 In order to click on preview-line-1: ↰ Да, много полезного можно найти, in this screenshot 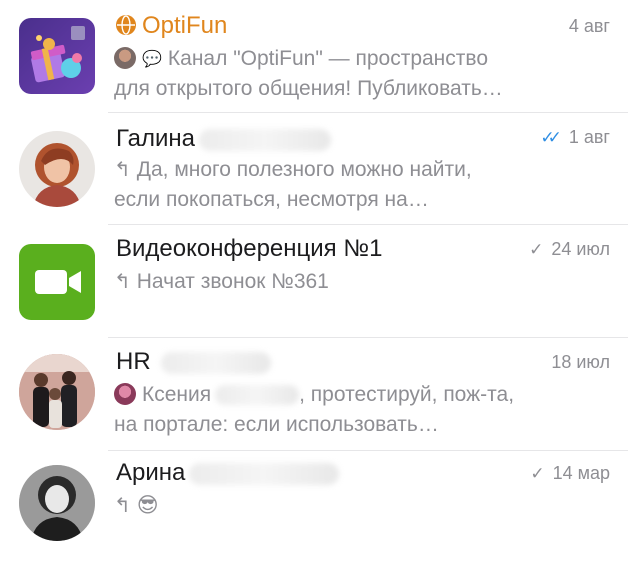, I will do `click(293, 170)`.